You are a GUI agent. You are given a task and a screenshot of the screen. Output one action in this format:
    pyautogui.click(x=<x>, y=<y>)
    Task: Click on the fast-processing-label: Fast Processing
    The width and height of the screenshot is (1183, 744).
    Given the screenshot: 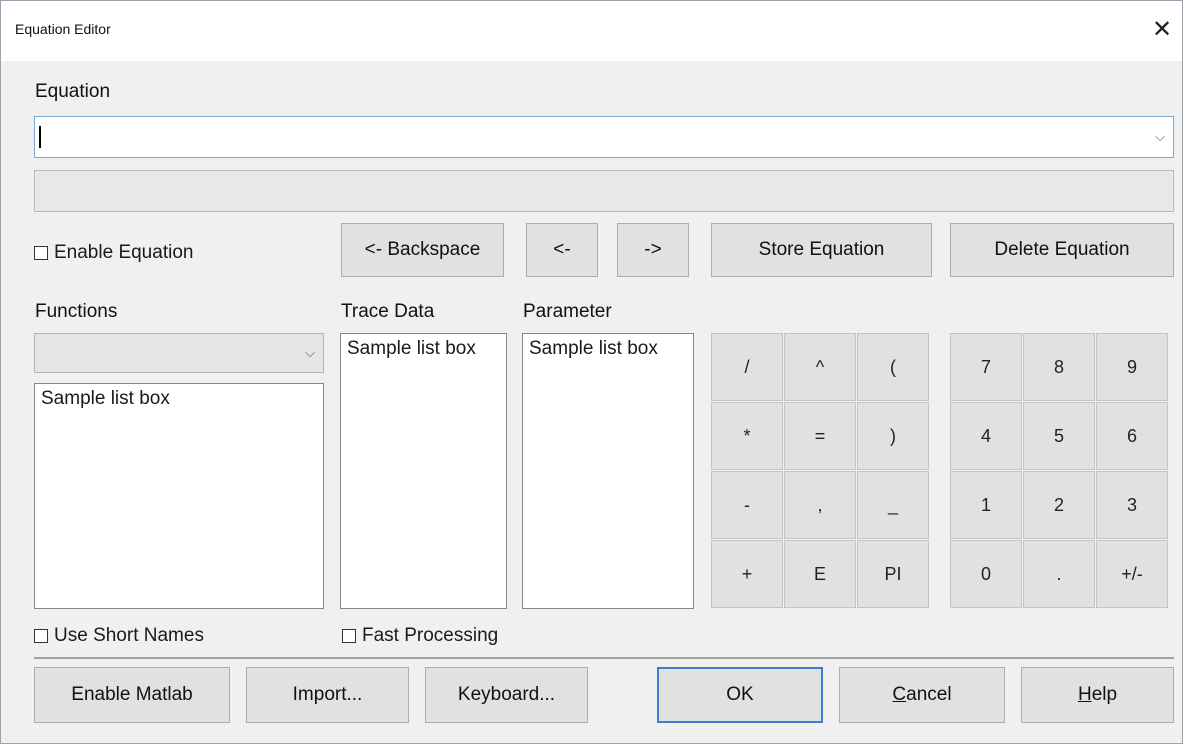 What is the action you would take?
    pyautogui.click(x=430, y=635)
    